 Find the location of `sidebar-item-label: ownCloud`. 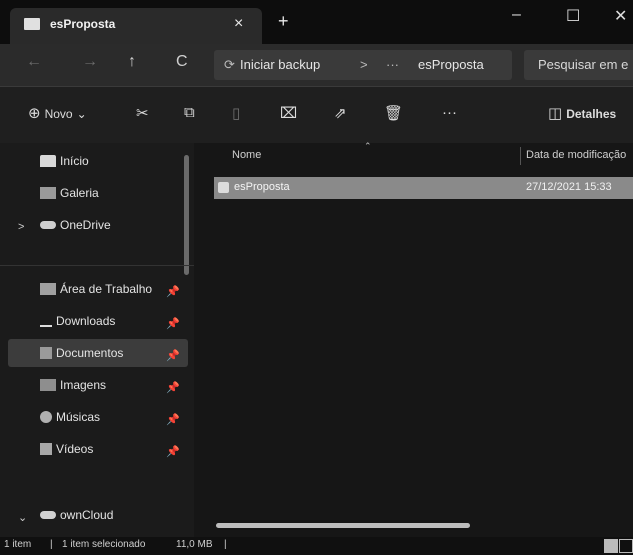

sidebar-item-label: ownCloud is located at coordinates (87, 514).